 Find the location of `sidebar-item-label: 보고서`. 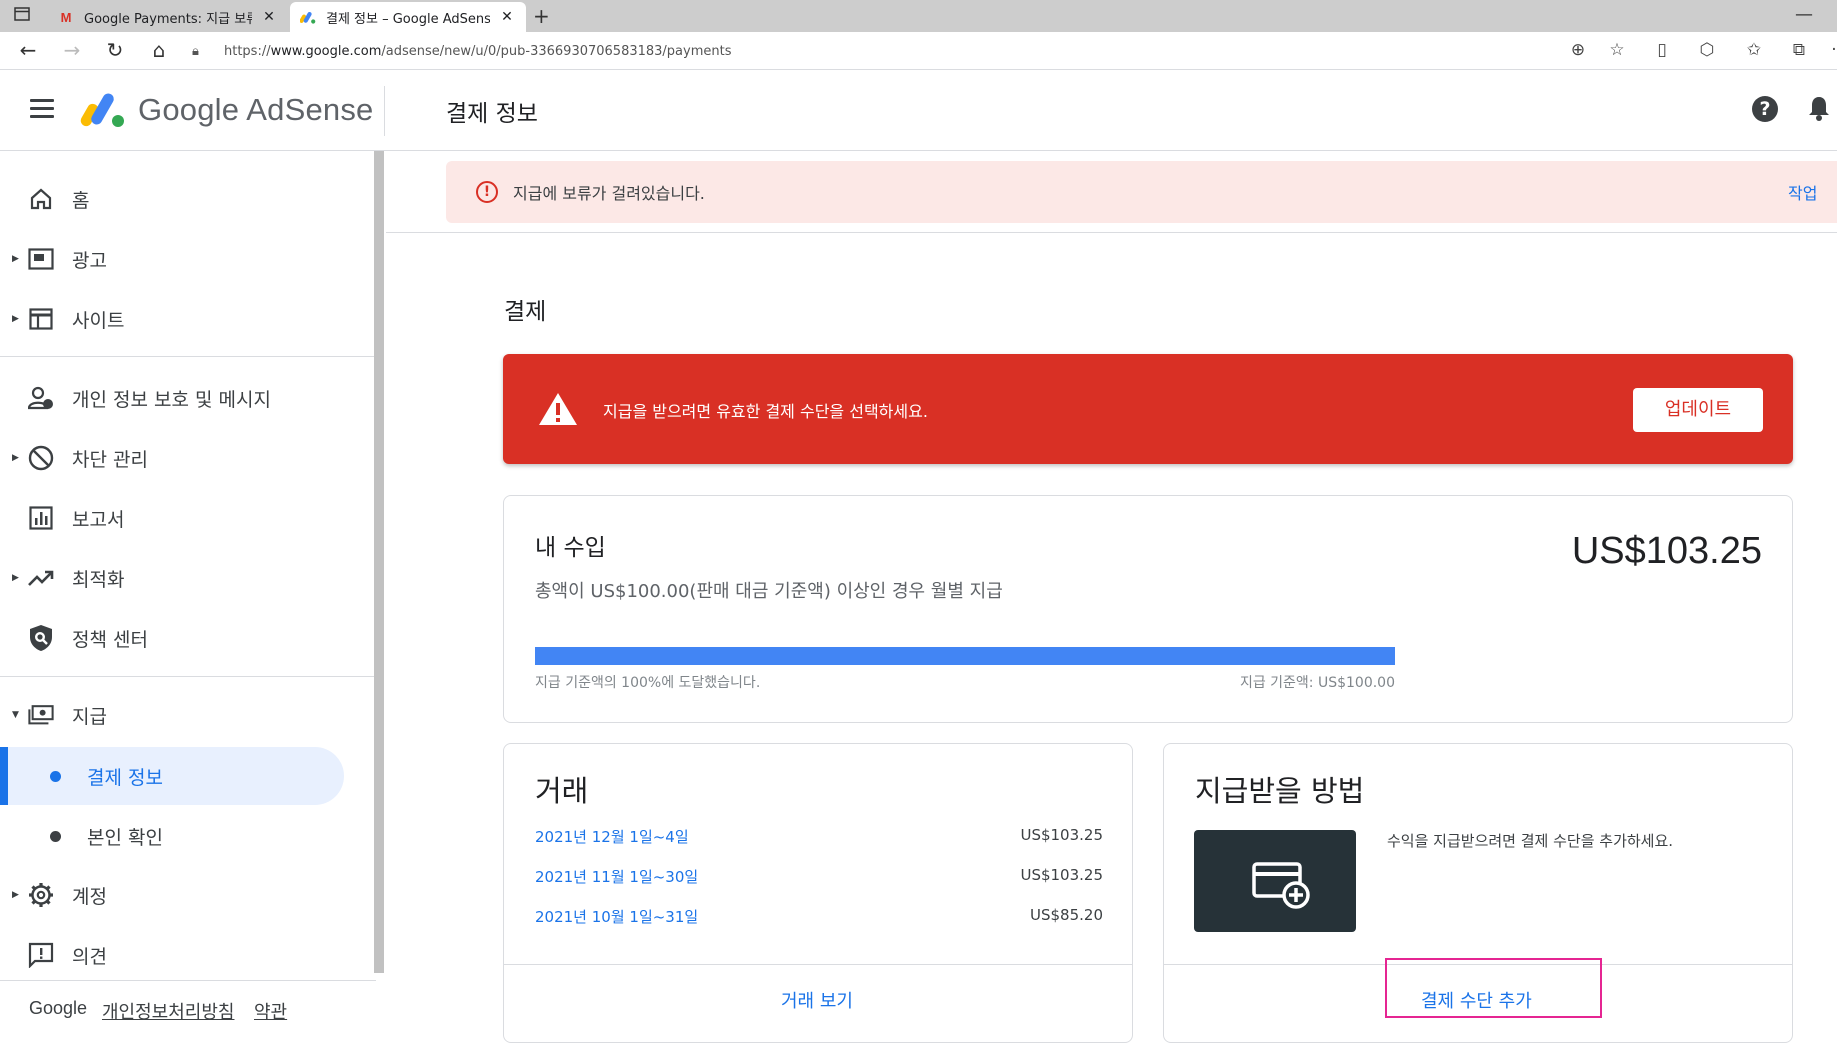

sidebar-item-label: 보고서 is located at coordinates (98, 519).